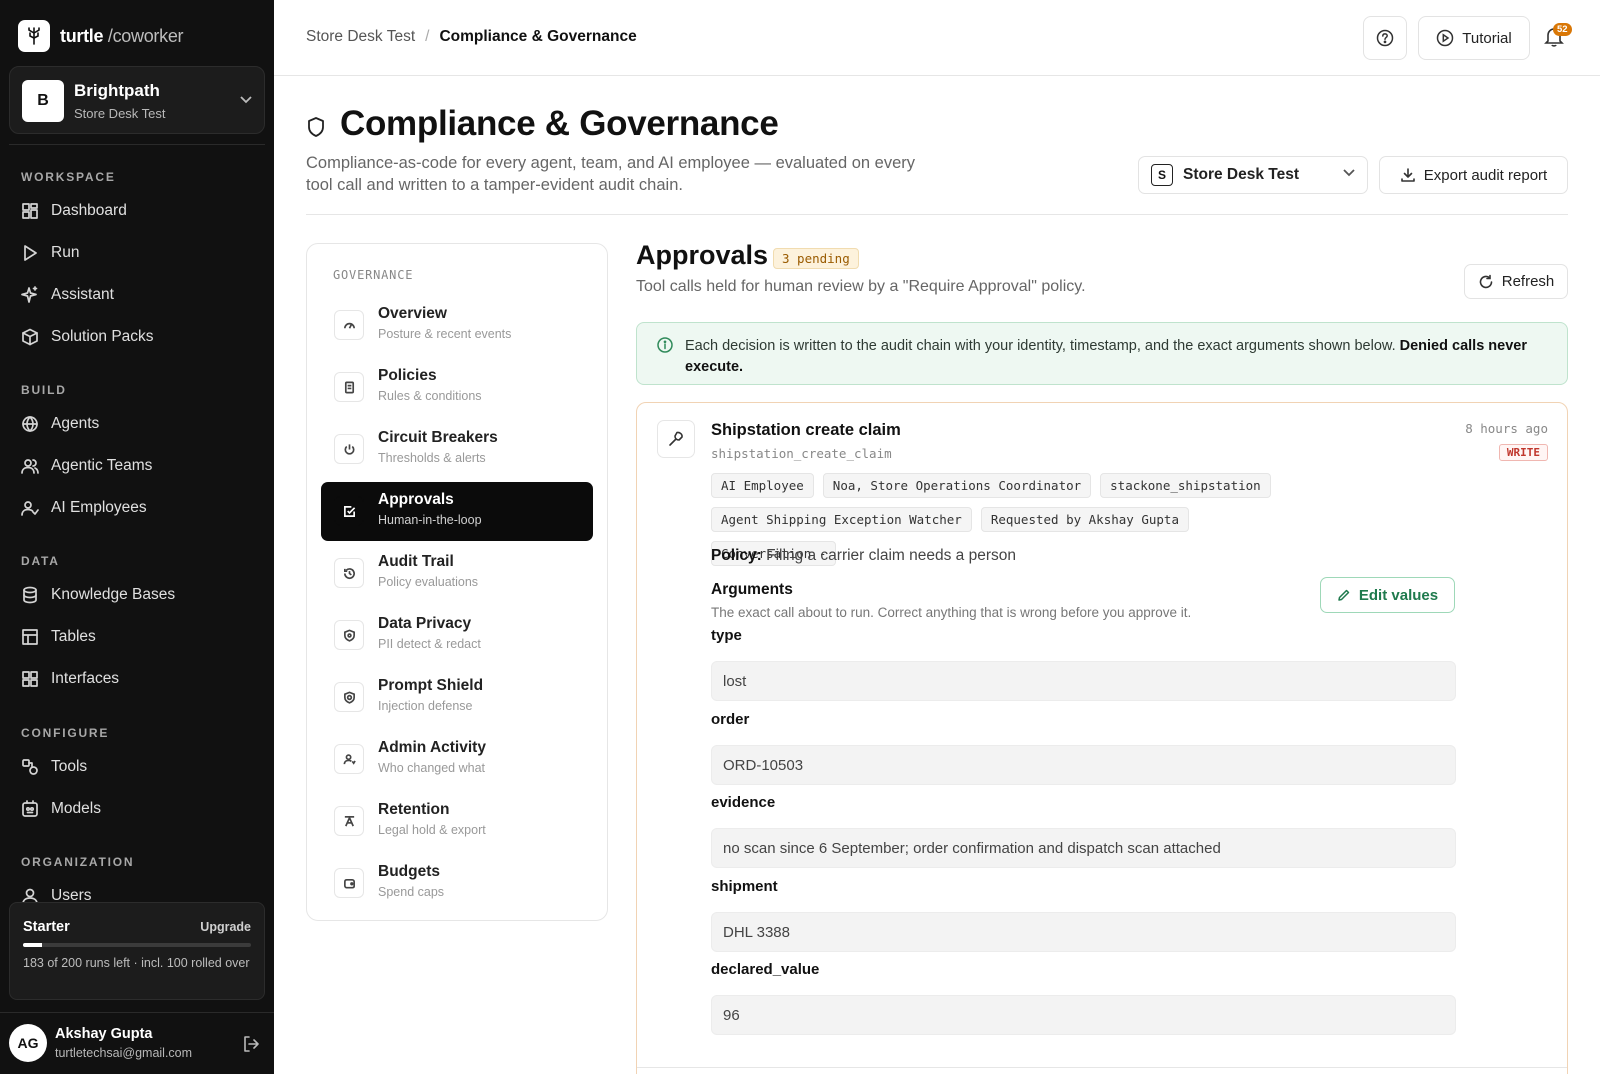 The height and width of the screenshot is (1074, 1600). Describe the element at coordinates (82, 35) in the screenshot. I see `logo-main: turtle` at that location.